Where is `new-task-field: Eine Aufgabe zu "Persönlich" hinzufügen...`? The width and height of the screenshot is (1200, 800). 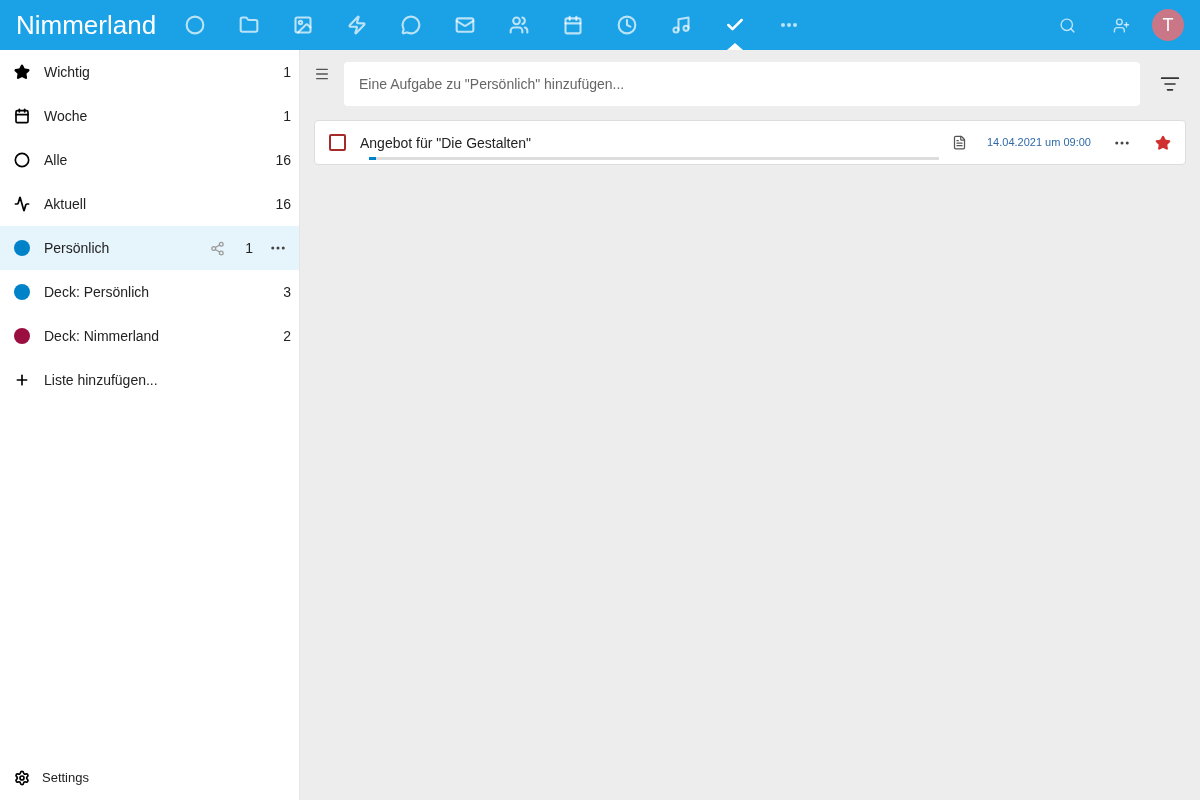
new-task-field: Eine Aufgabe zu "Persönlich" hinzufügen... is located at coordinates (742, 84).